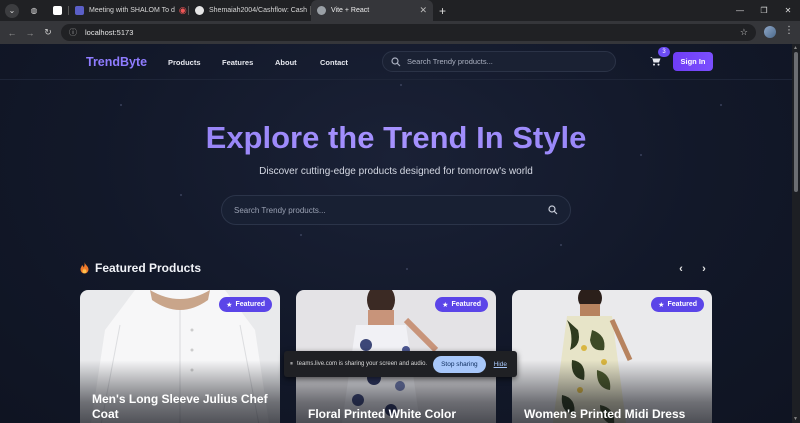  What do you see at coordinates (258, 10) in the screenshot?
I see `tab-3-title: Shemaiah2004/Cashflow: Cash` at bounding box center [258, 10].